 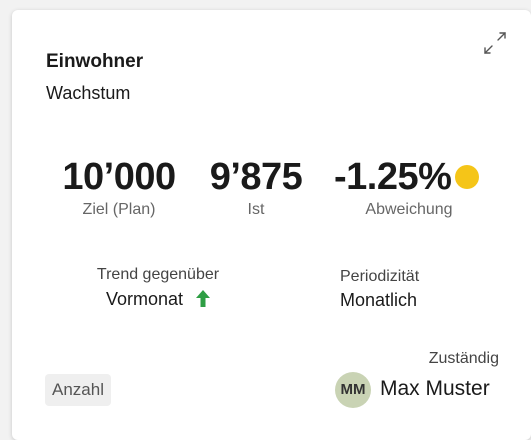 I want to click on trend-value: Vormonat, so click(x=144, y=299).